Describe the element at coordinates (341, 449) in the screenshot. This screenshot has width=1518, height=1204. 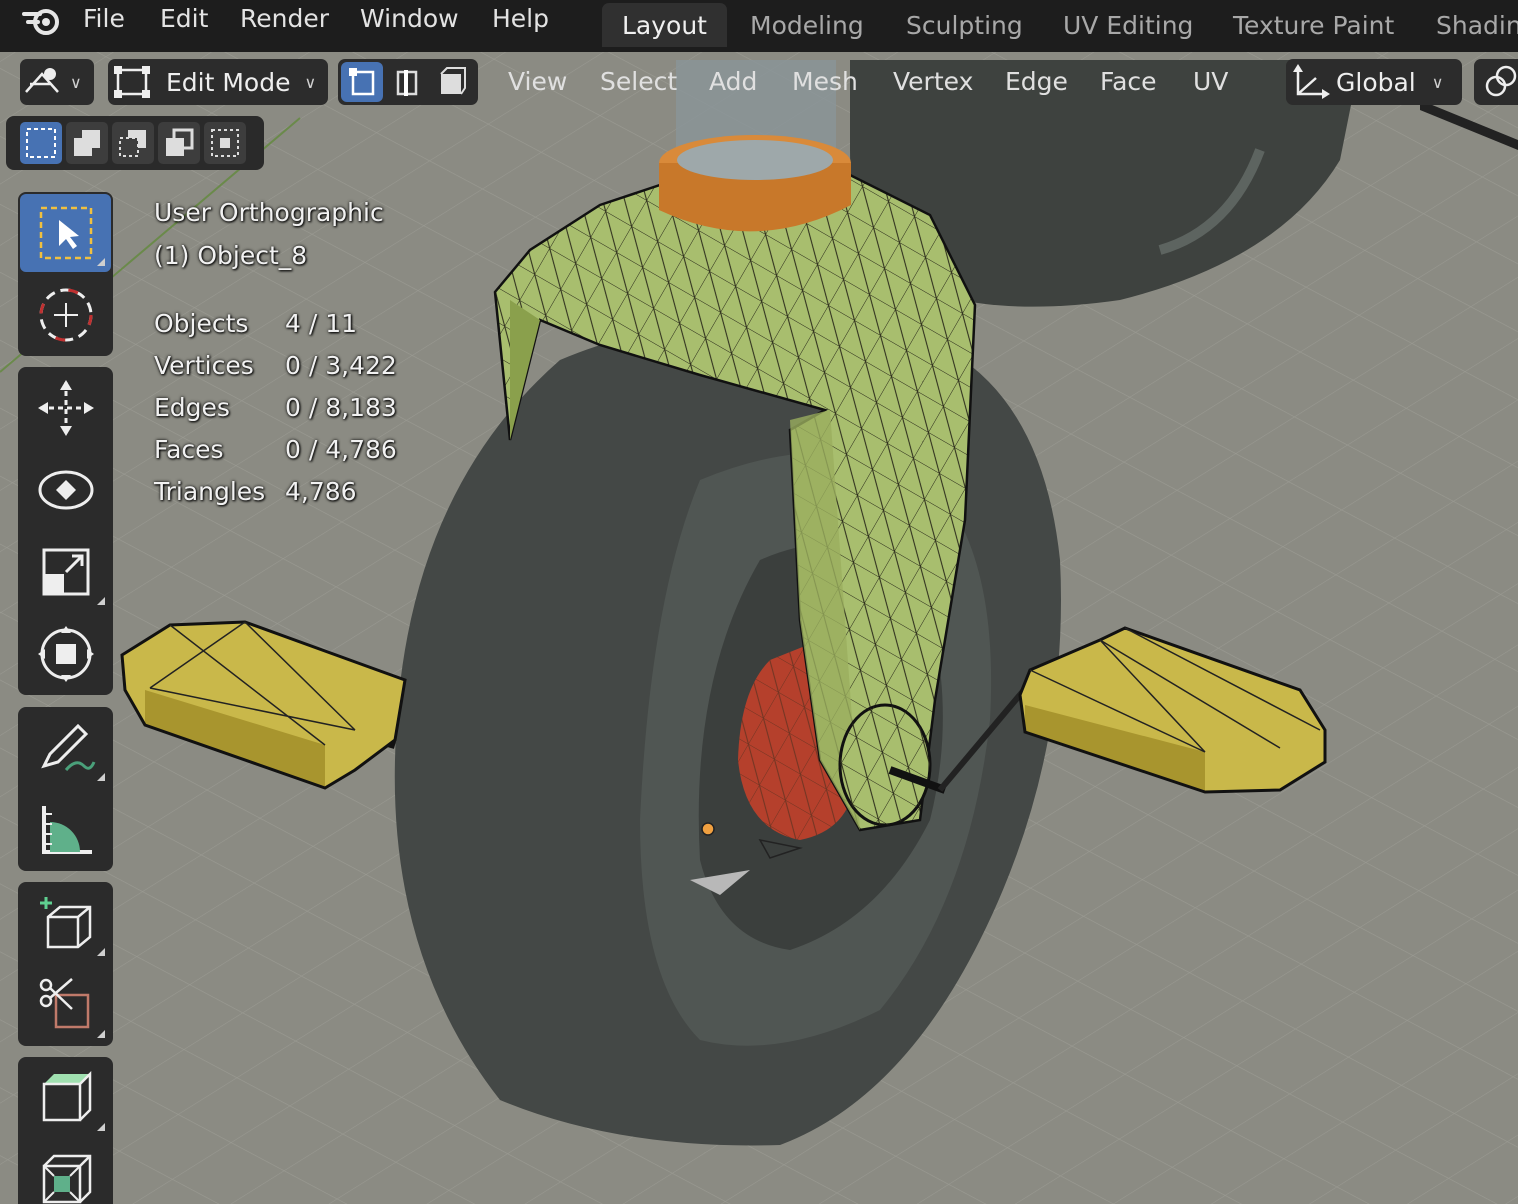
I see `stat-faces-value: 0 / 4,786` at that location.